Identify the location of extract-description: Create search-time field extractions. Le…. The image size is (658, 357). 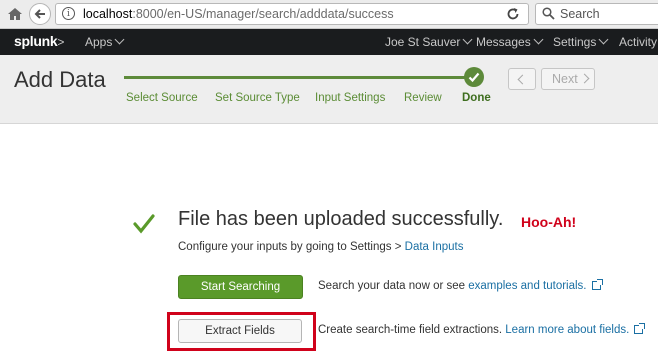
(482, 329).